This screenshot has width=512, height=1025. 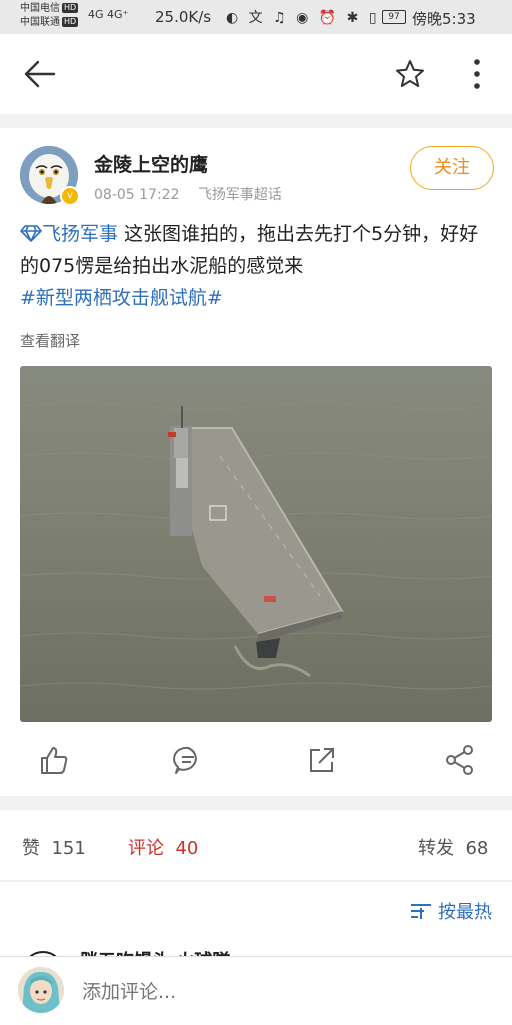 What do you see at coordinates (188, 760) in the screenshot?
I see `comment-icon` at bounding box center [188, 760].